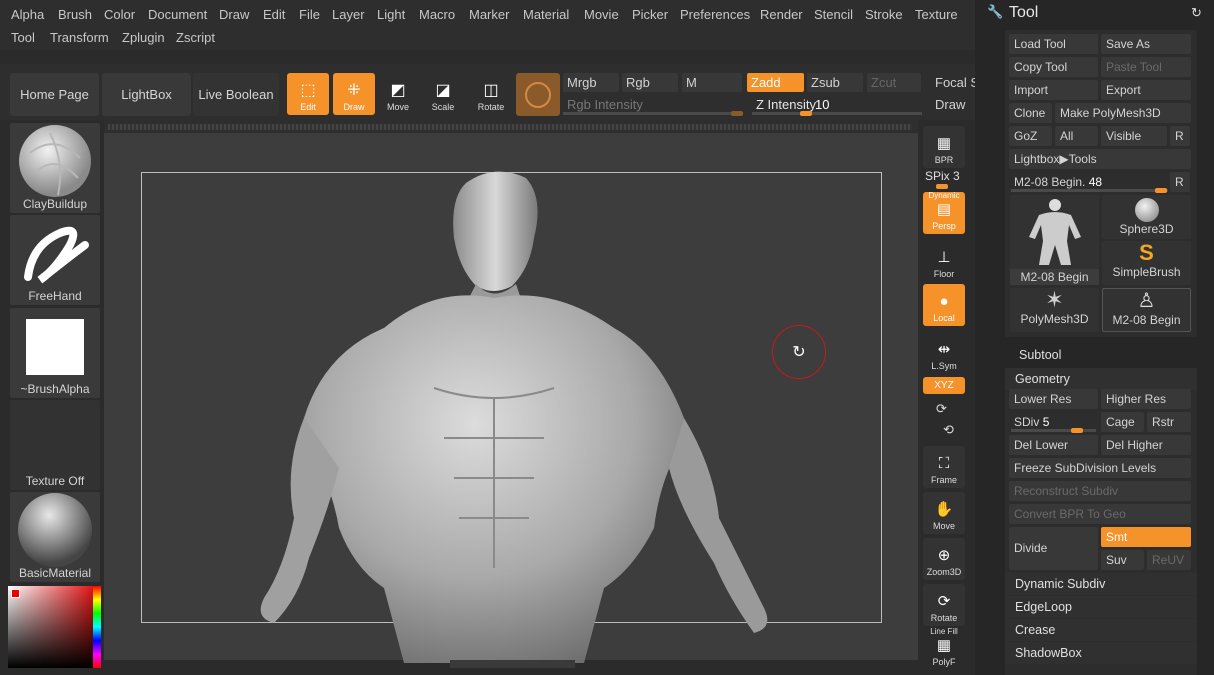  I want to click on clone-button: Clone, so click(1030, 113).